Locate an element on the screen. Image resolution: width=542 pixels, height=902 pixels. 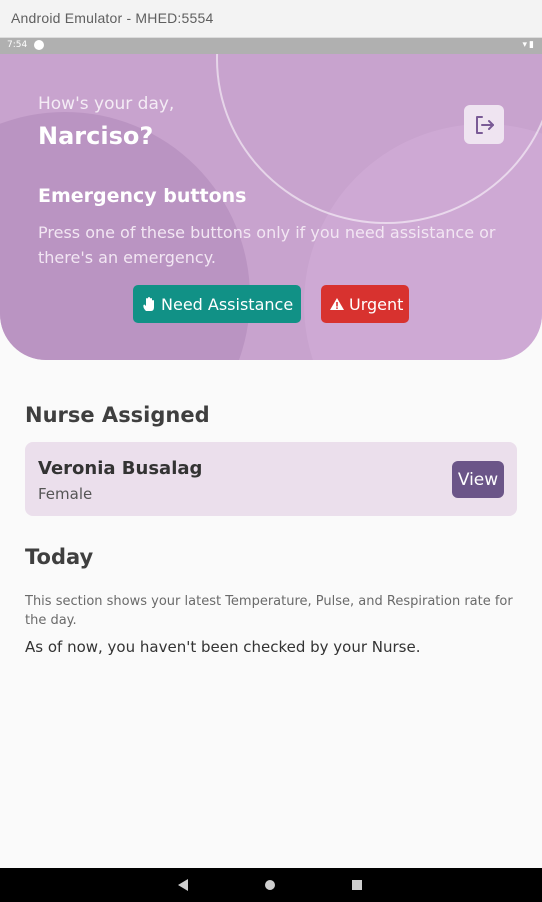
back-icon is located at coordinates (183, 885).